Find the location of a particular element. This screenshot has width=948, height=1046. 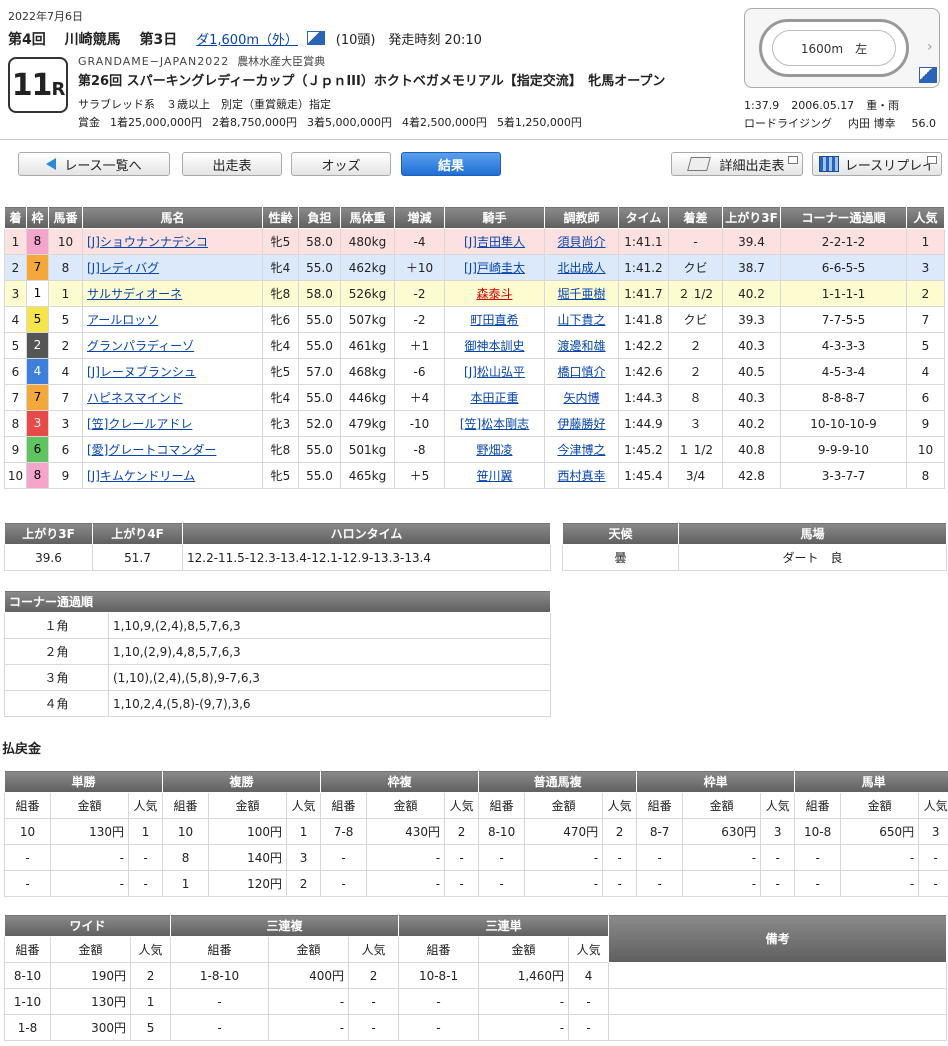

trainer-link: 堀千亜樹 is located at coordinates (581, 294).